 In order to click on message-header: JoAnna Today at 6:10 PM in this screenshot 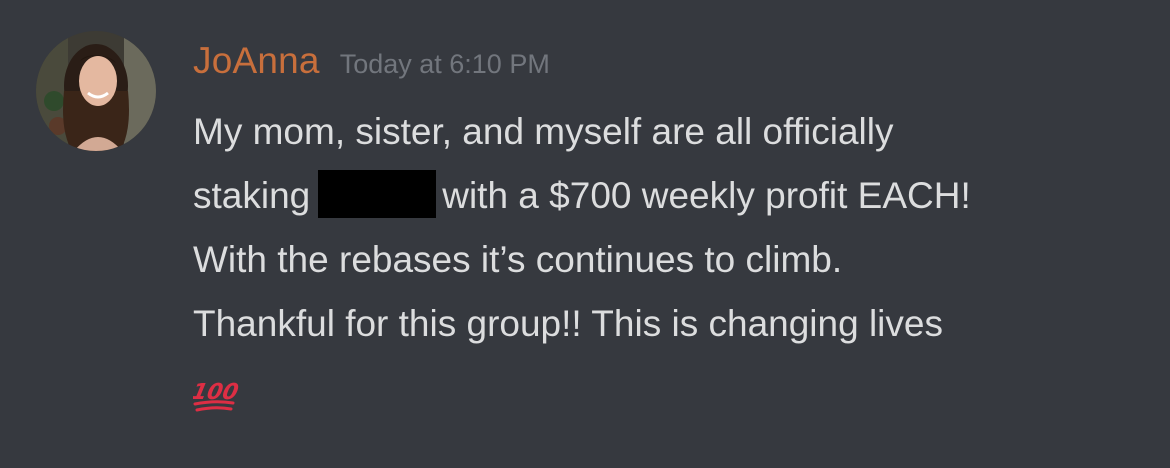, I will do `click(371, 66)`.